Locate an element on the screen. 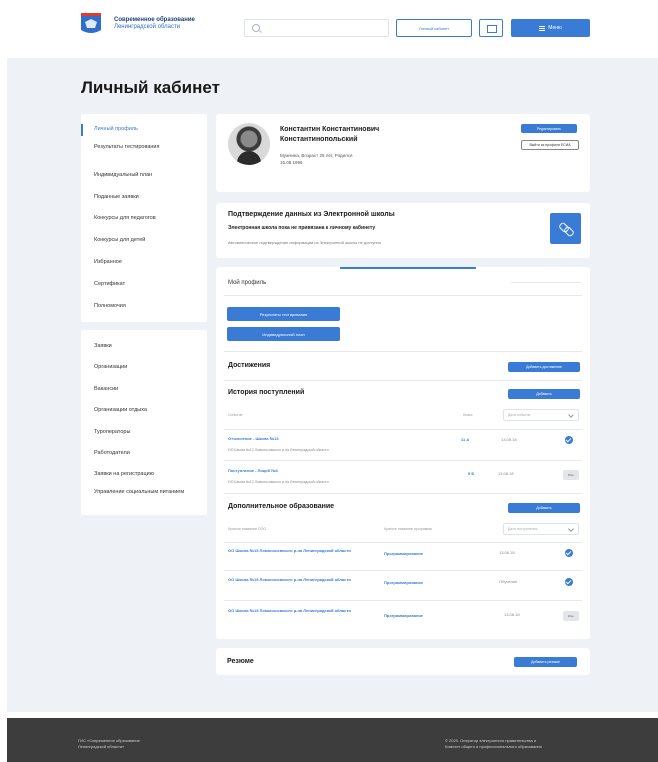  sidebar-item-recreation-orgs: Организации отдыха is located at coordinates (147, 410).